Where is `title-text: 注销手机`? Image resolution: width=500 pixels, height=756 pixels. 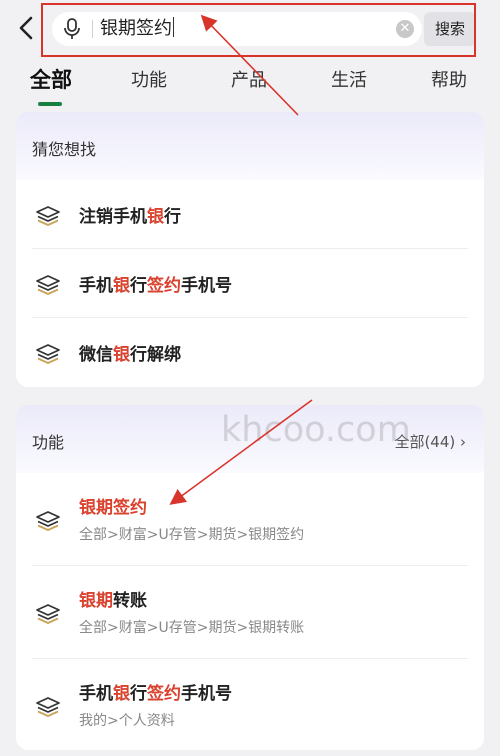
title-text: 注销手机 is located at coordinates (113, 217).